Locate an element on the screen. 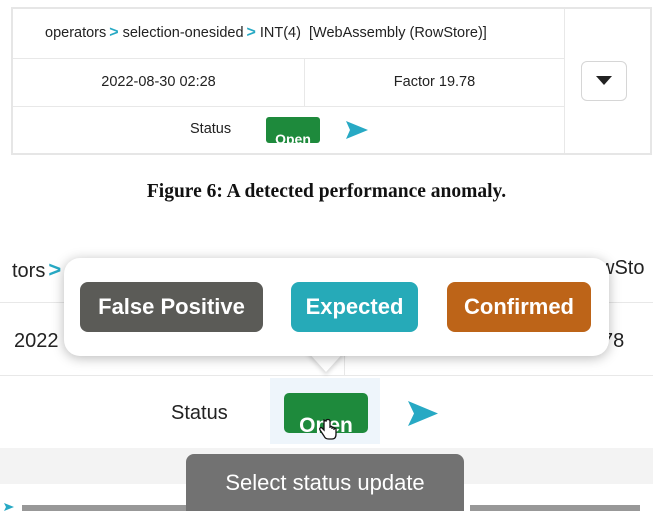 This screenshot has width=653, height=511. confirmed-label: Confirmed is located at coordinates (519, 306).